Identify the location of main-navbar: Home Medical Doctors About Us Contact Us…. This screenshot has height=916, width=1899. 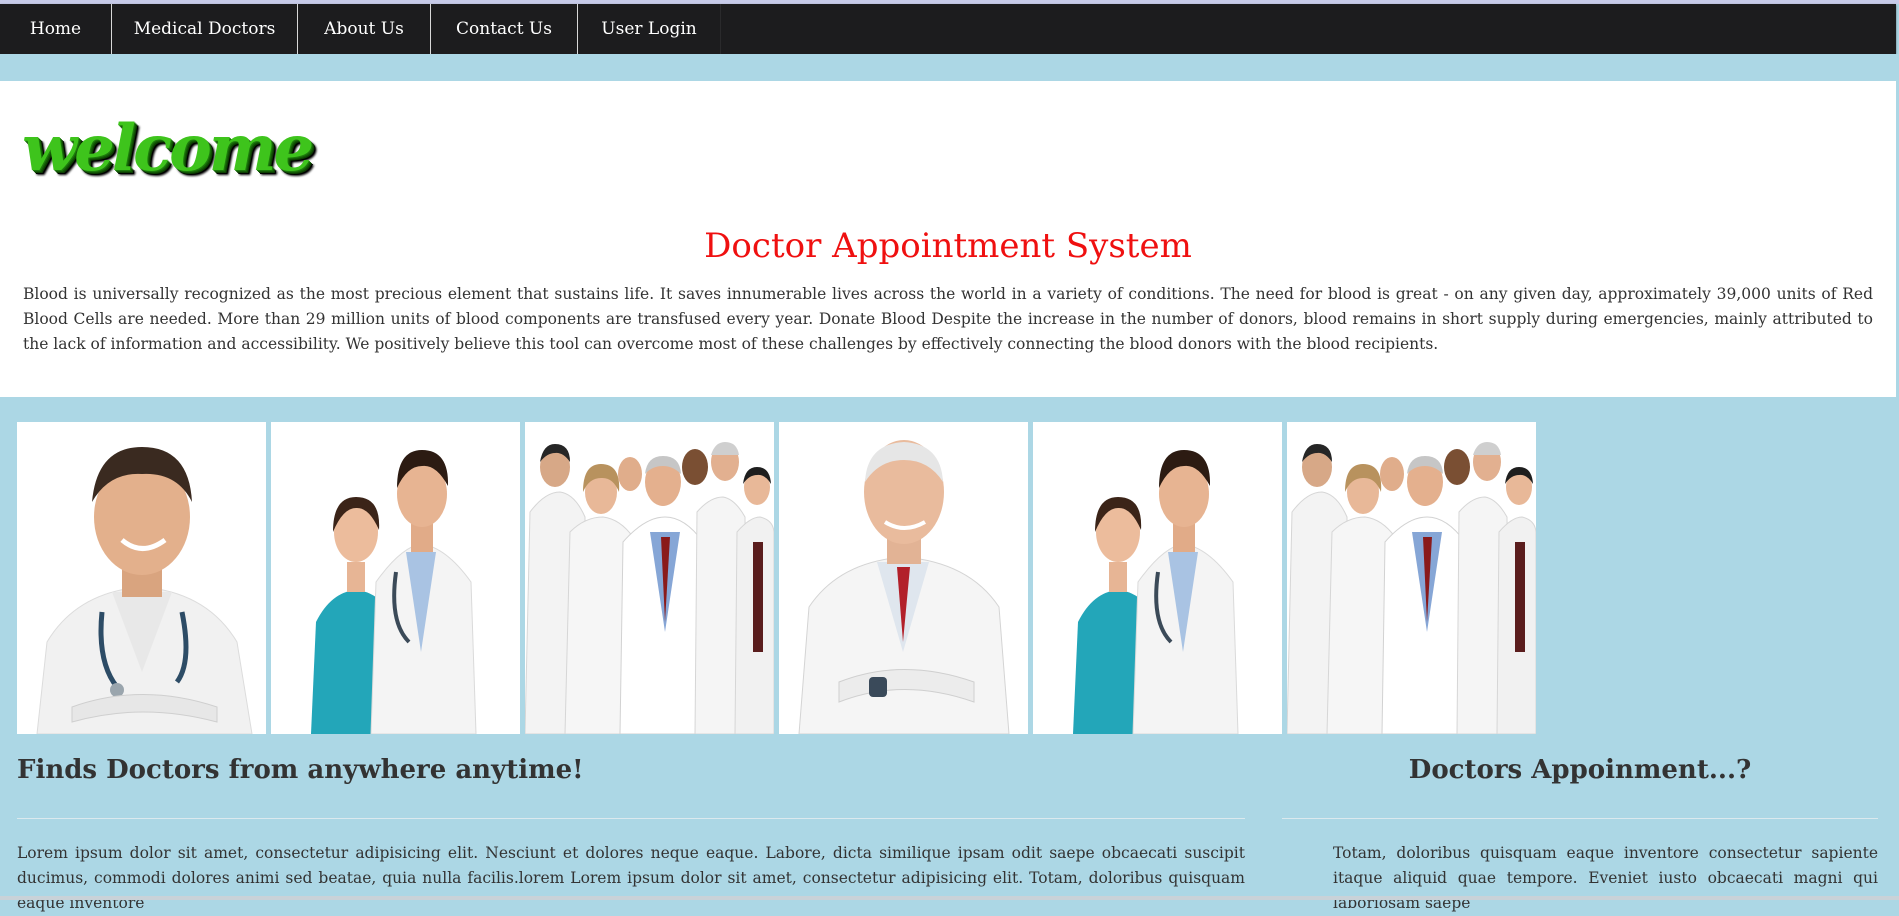
(948, 29).